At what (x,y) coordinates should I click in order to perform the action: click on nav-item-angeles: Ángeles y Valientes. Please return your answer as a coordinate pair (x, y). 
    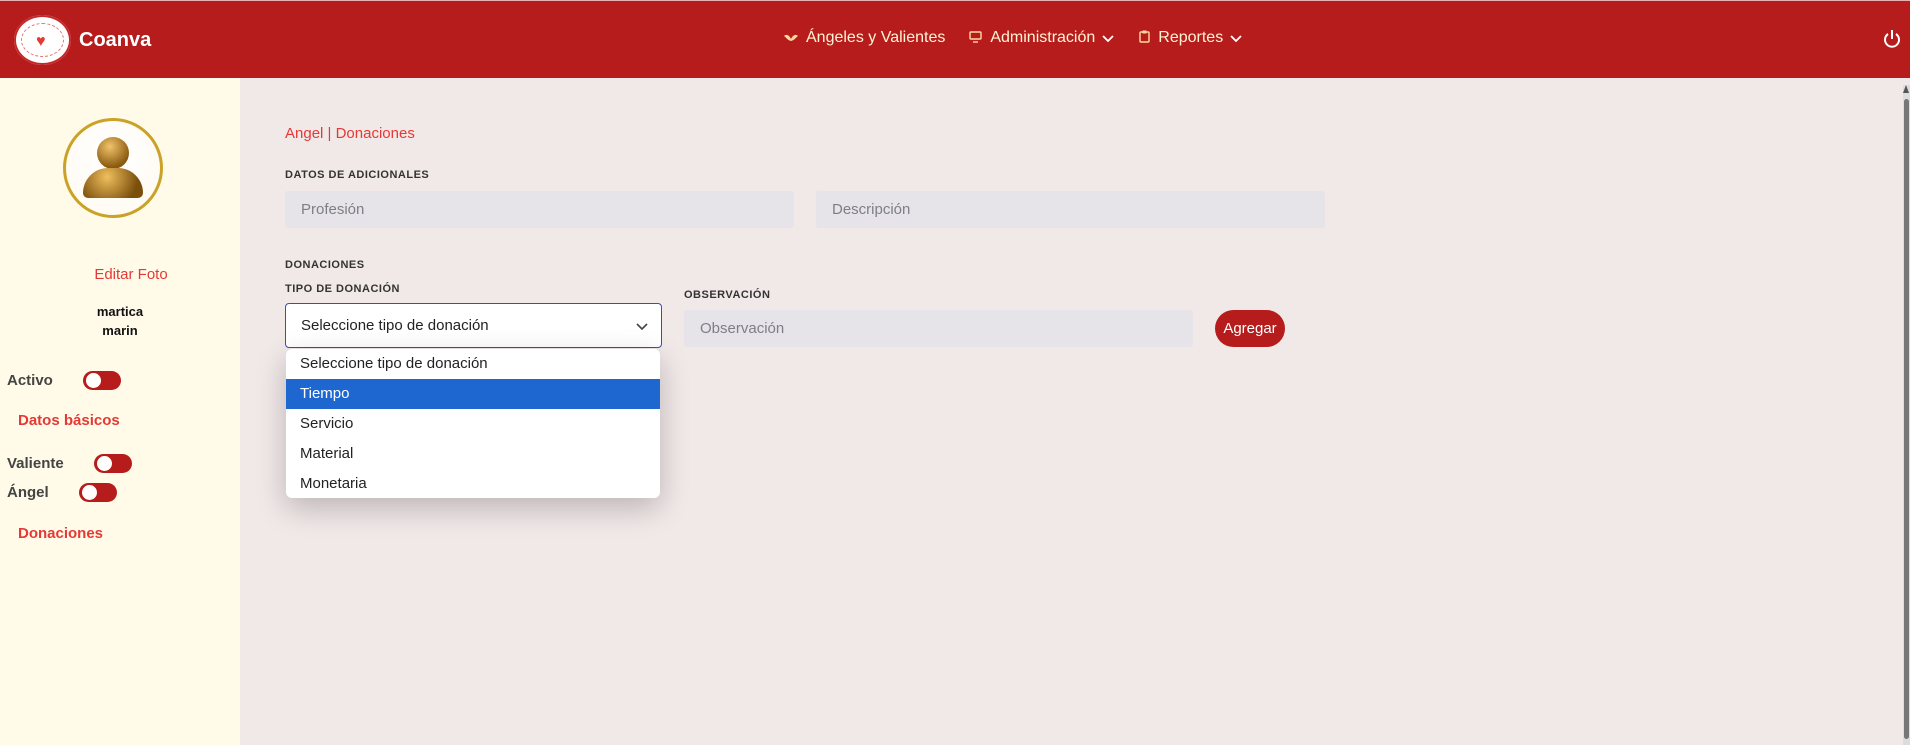
    Looking at the image, I should click on (864, 38).